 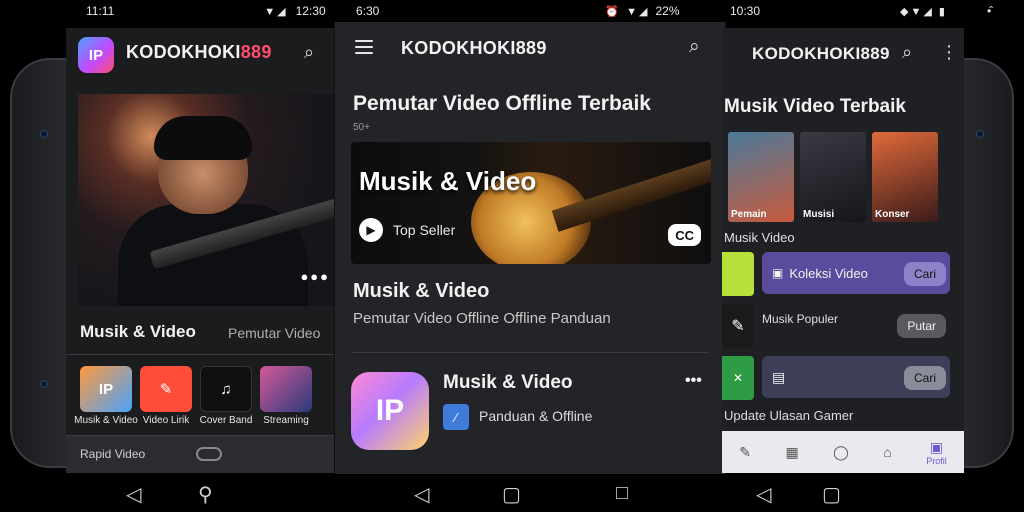 I want to click on nav-indicator: •̂, so click(x=989, y=11).